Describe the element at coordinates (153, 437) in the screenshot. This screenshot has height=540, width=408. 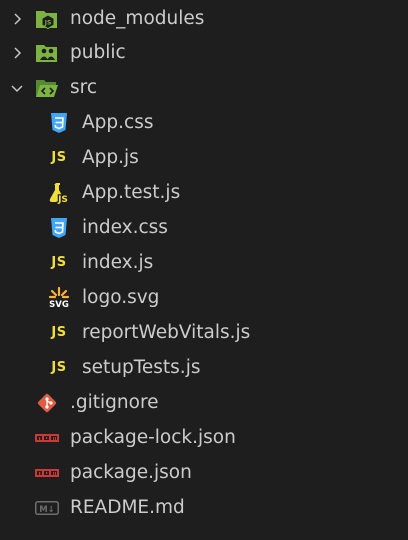
I see `tree-item-label: package-lock.json` at that location.